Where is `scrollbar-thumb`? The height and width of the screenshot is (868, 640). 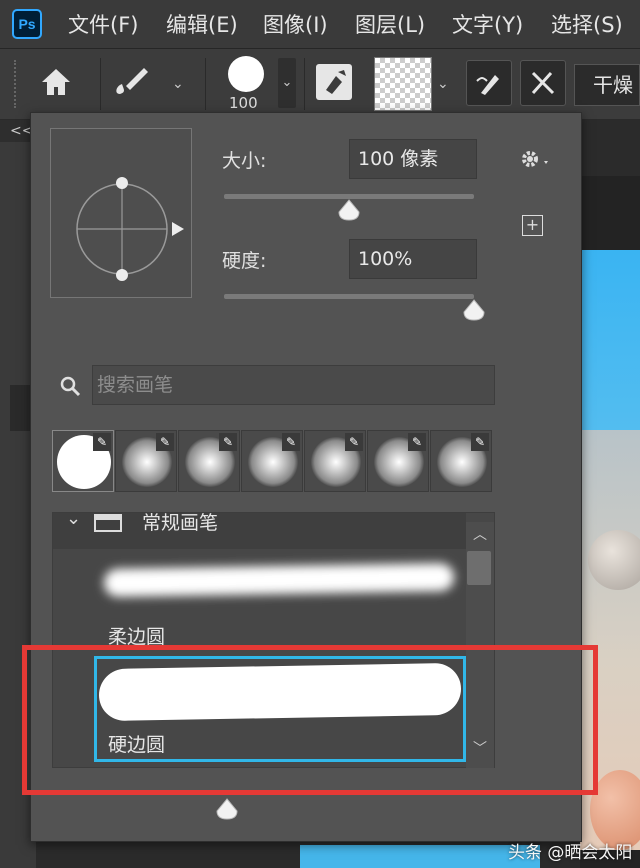 scrollbar-thumb is located at coordinates (479, 568).